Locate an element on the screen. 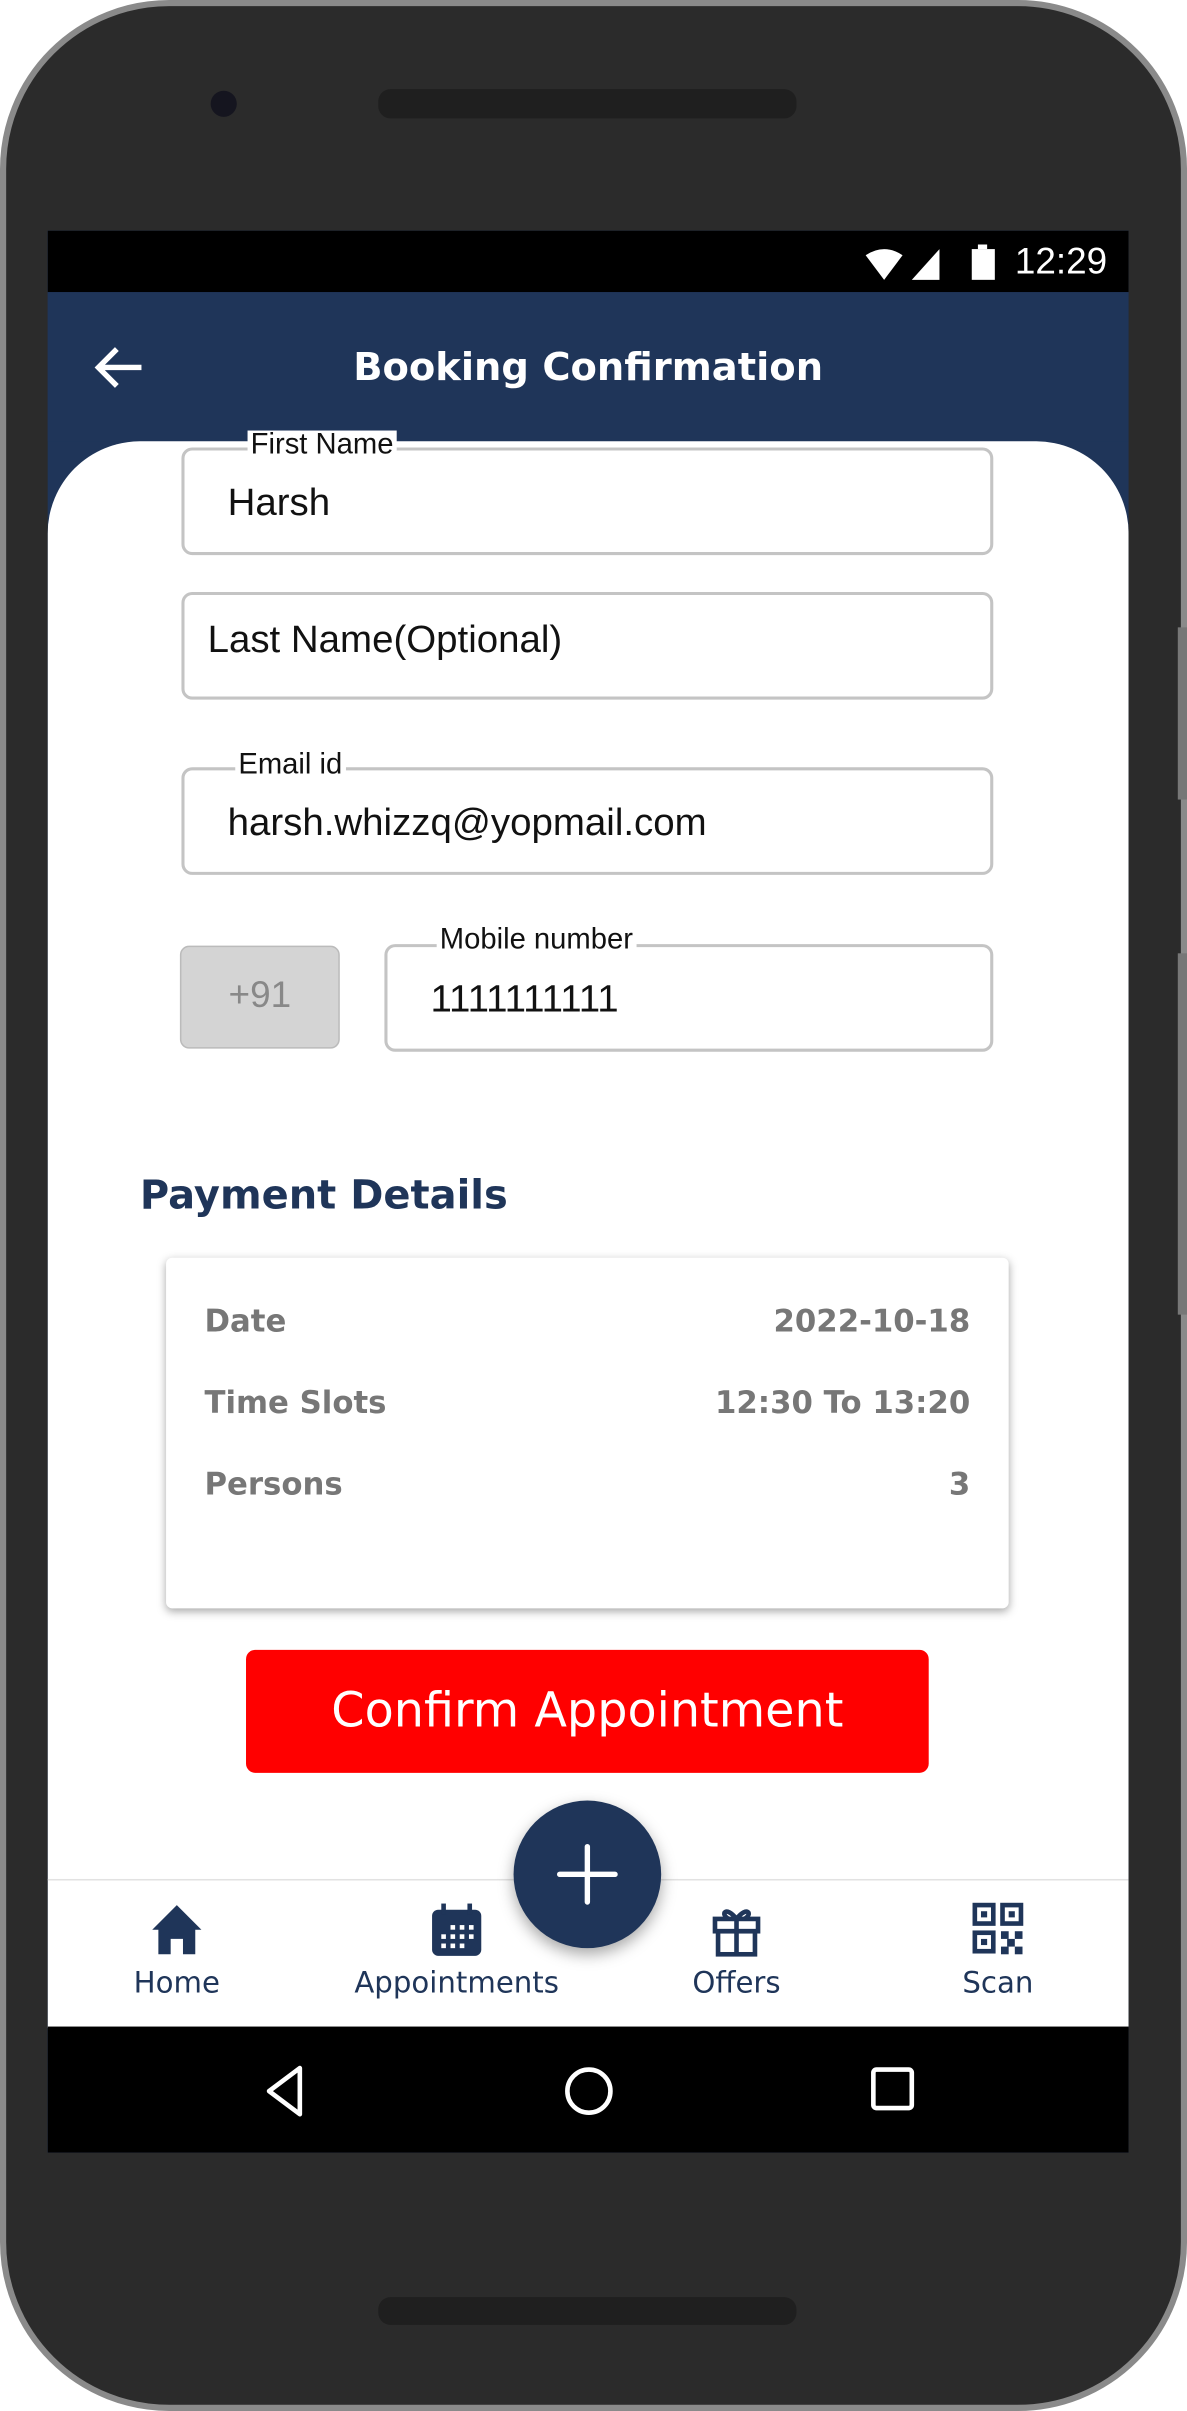  nav-label: Scan is located at coordinates (998, 1983).